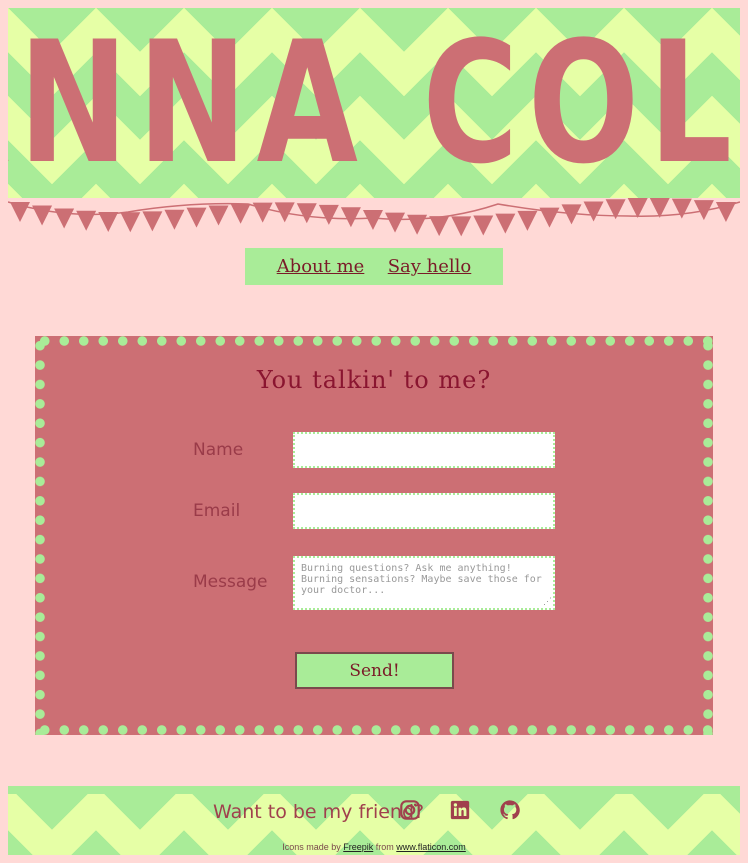 The image size is (748, 863). Describe the element at coordinates (424, 450) in the screenshot. I see `name-input` at that location.